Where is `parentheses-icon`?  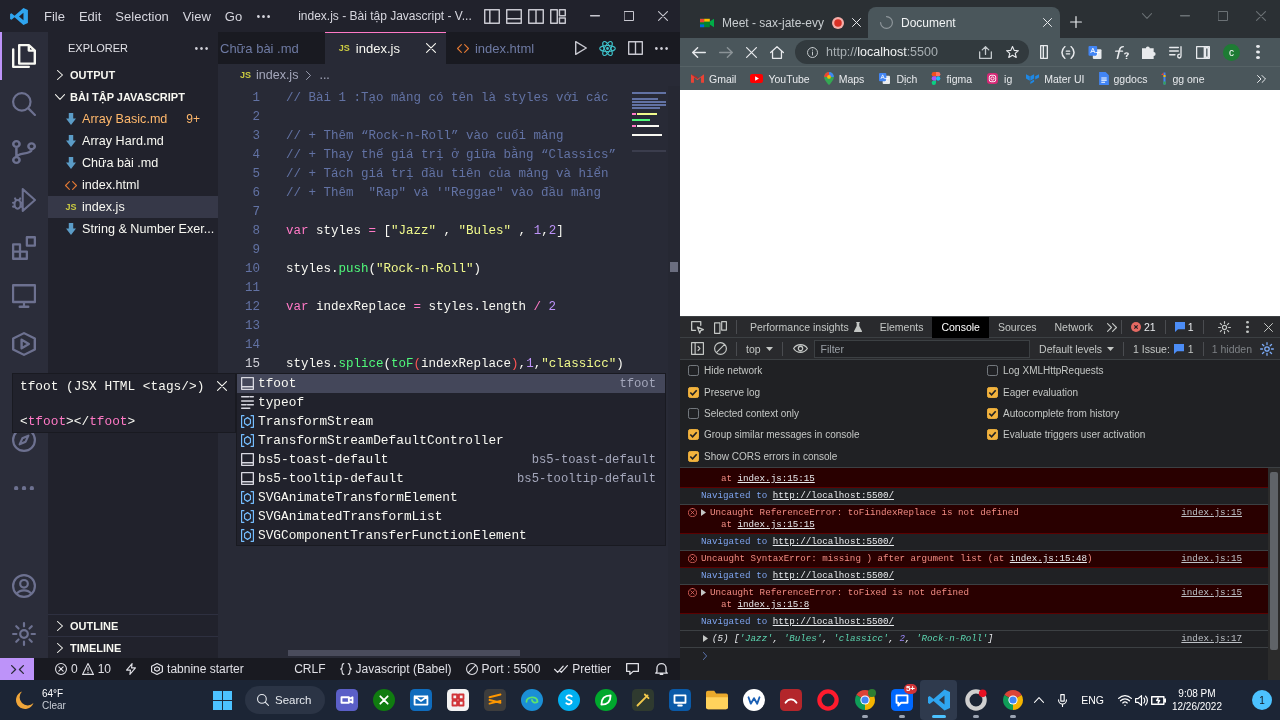 parentheses-icon is located at coordinates (1068, 52).